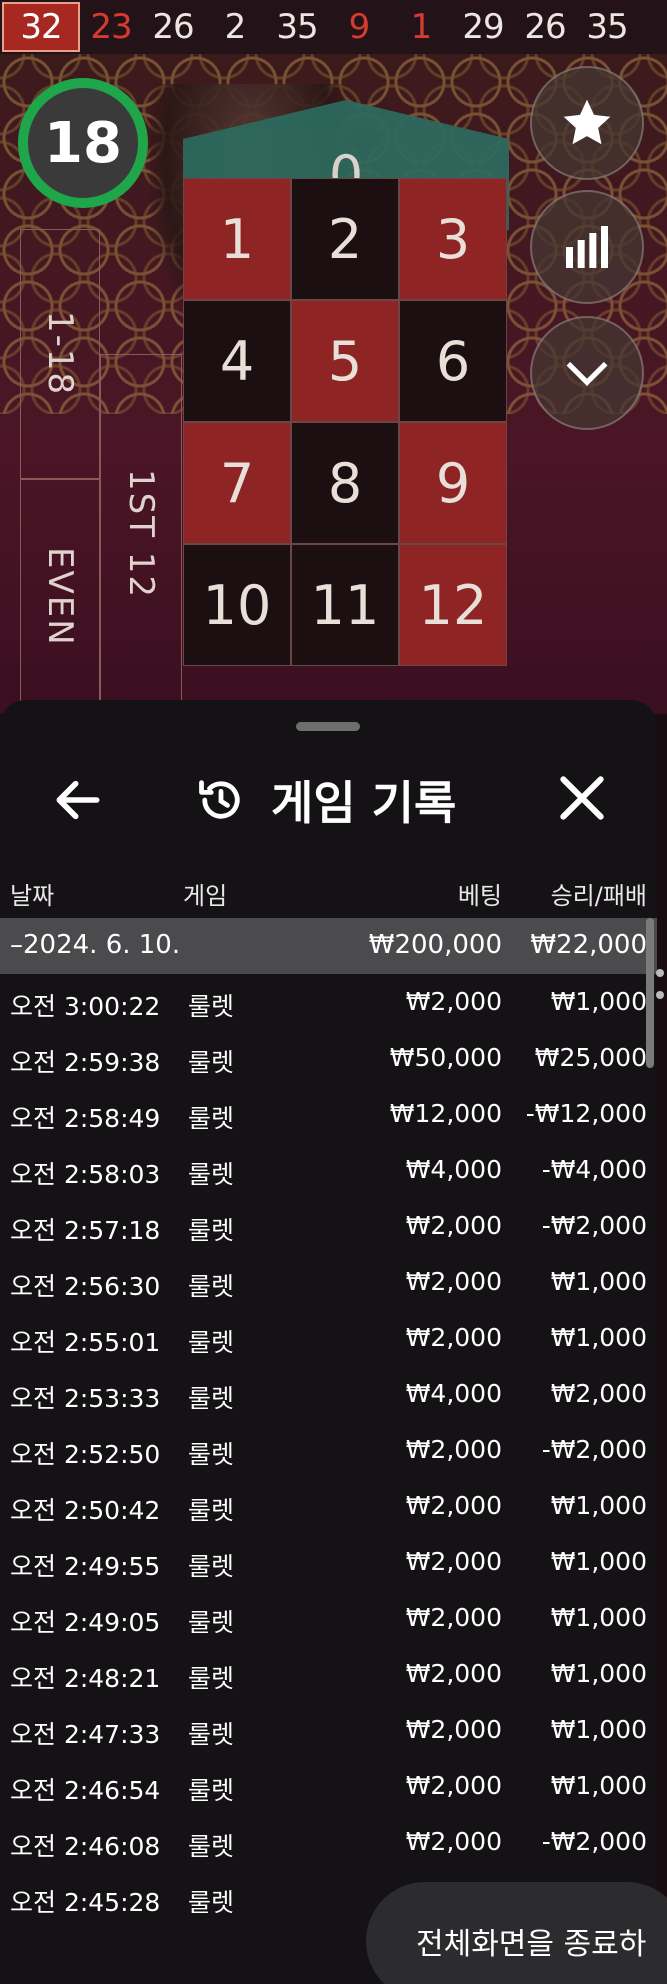 This screenshot has width=667, height=1984. I want to click on panel-header: 게임 기록, so click(328, 805).